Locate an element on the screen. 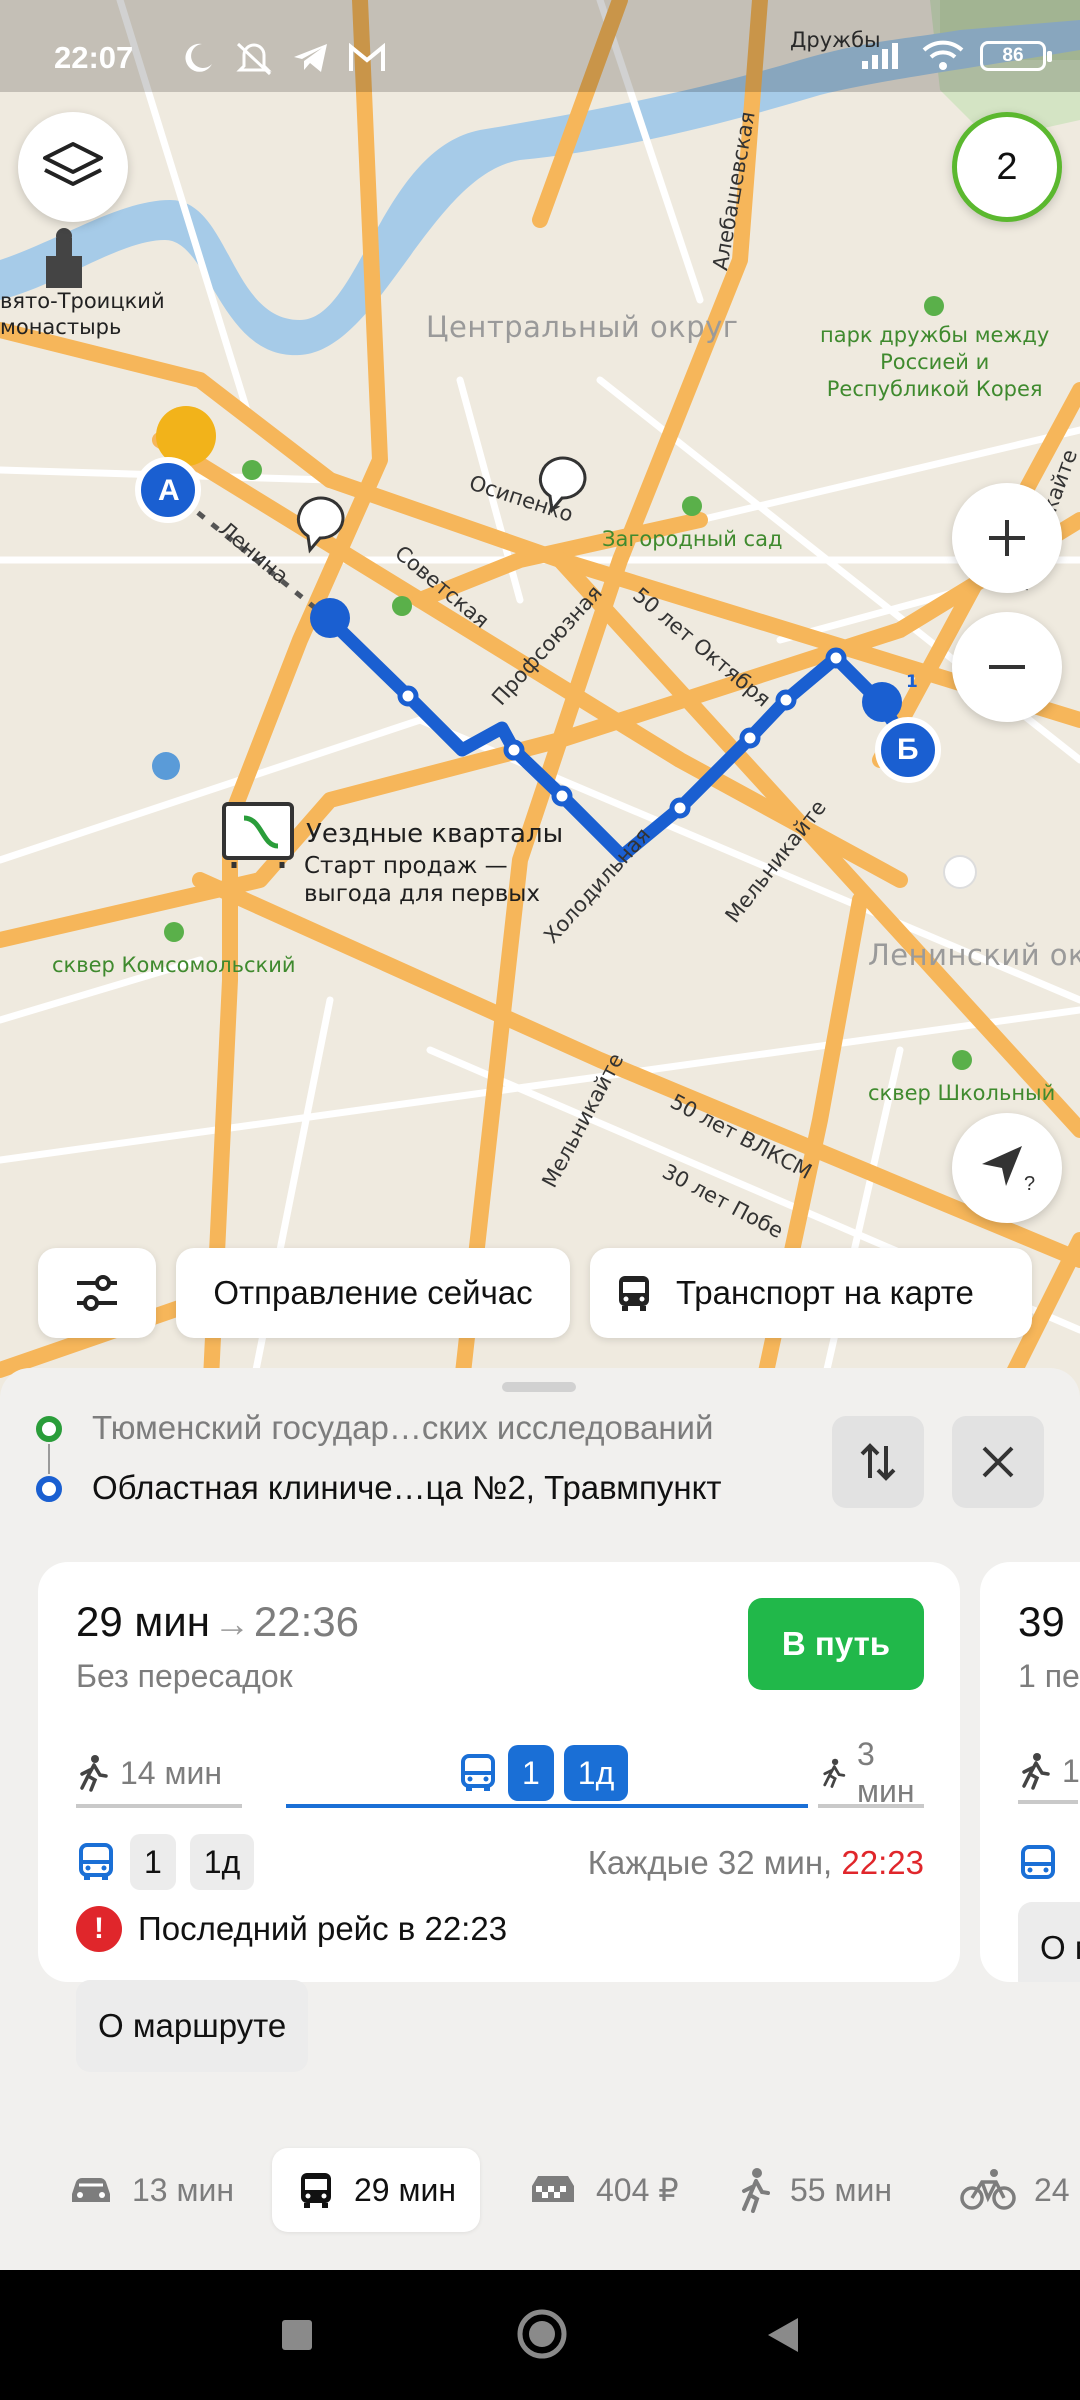 The height and width of the screenshot is (2400, 1080). taxi-price: 404 ₽ is located at coordinates (637, 2190).